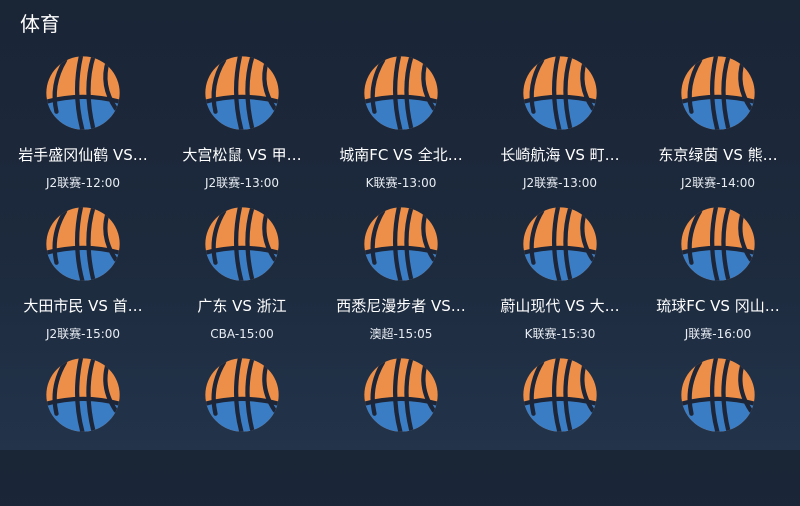 The height and width of the screenshot is (506, 800). I want to click on match-league-time: K联赛-13:00, so click(401, 183).